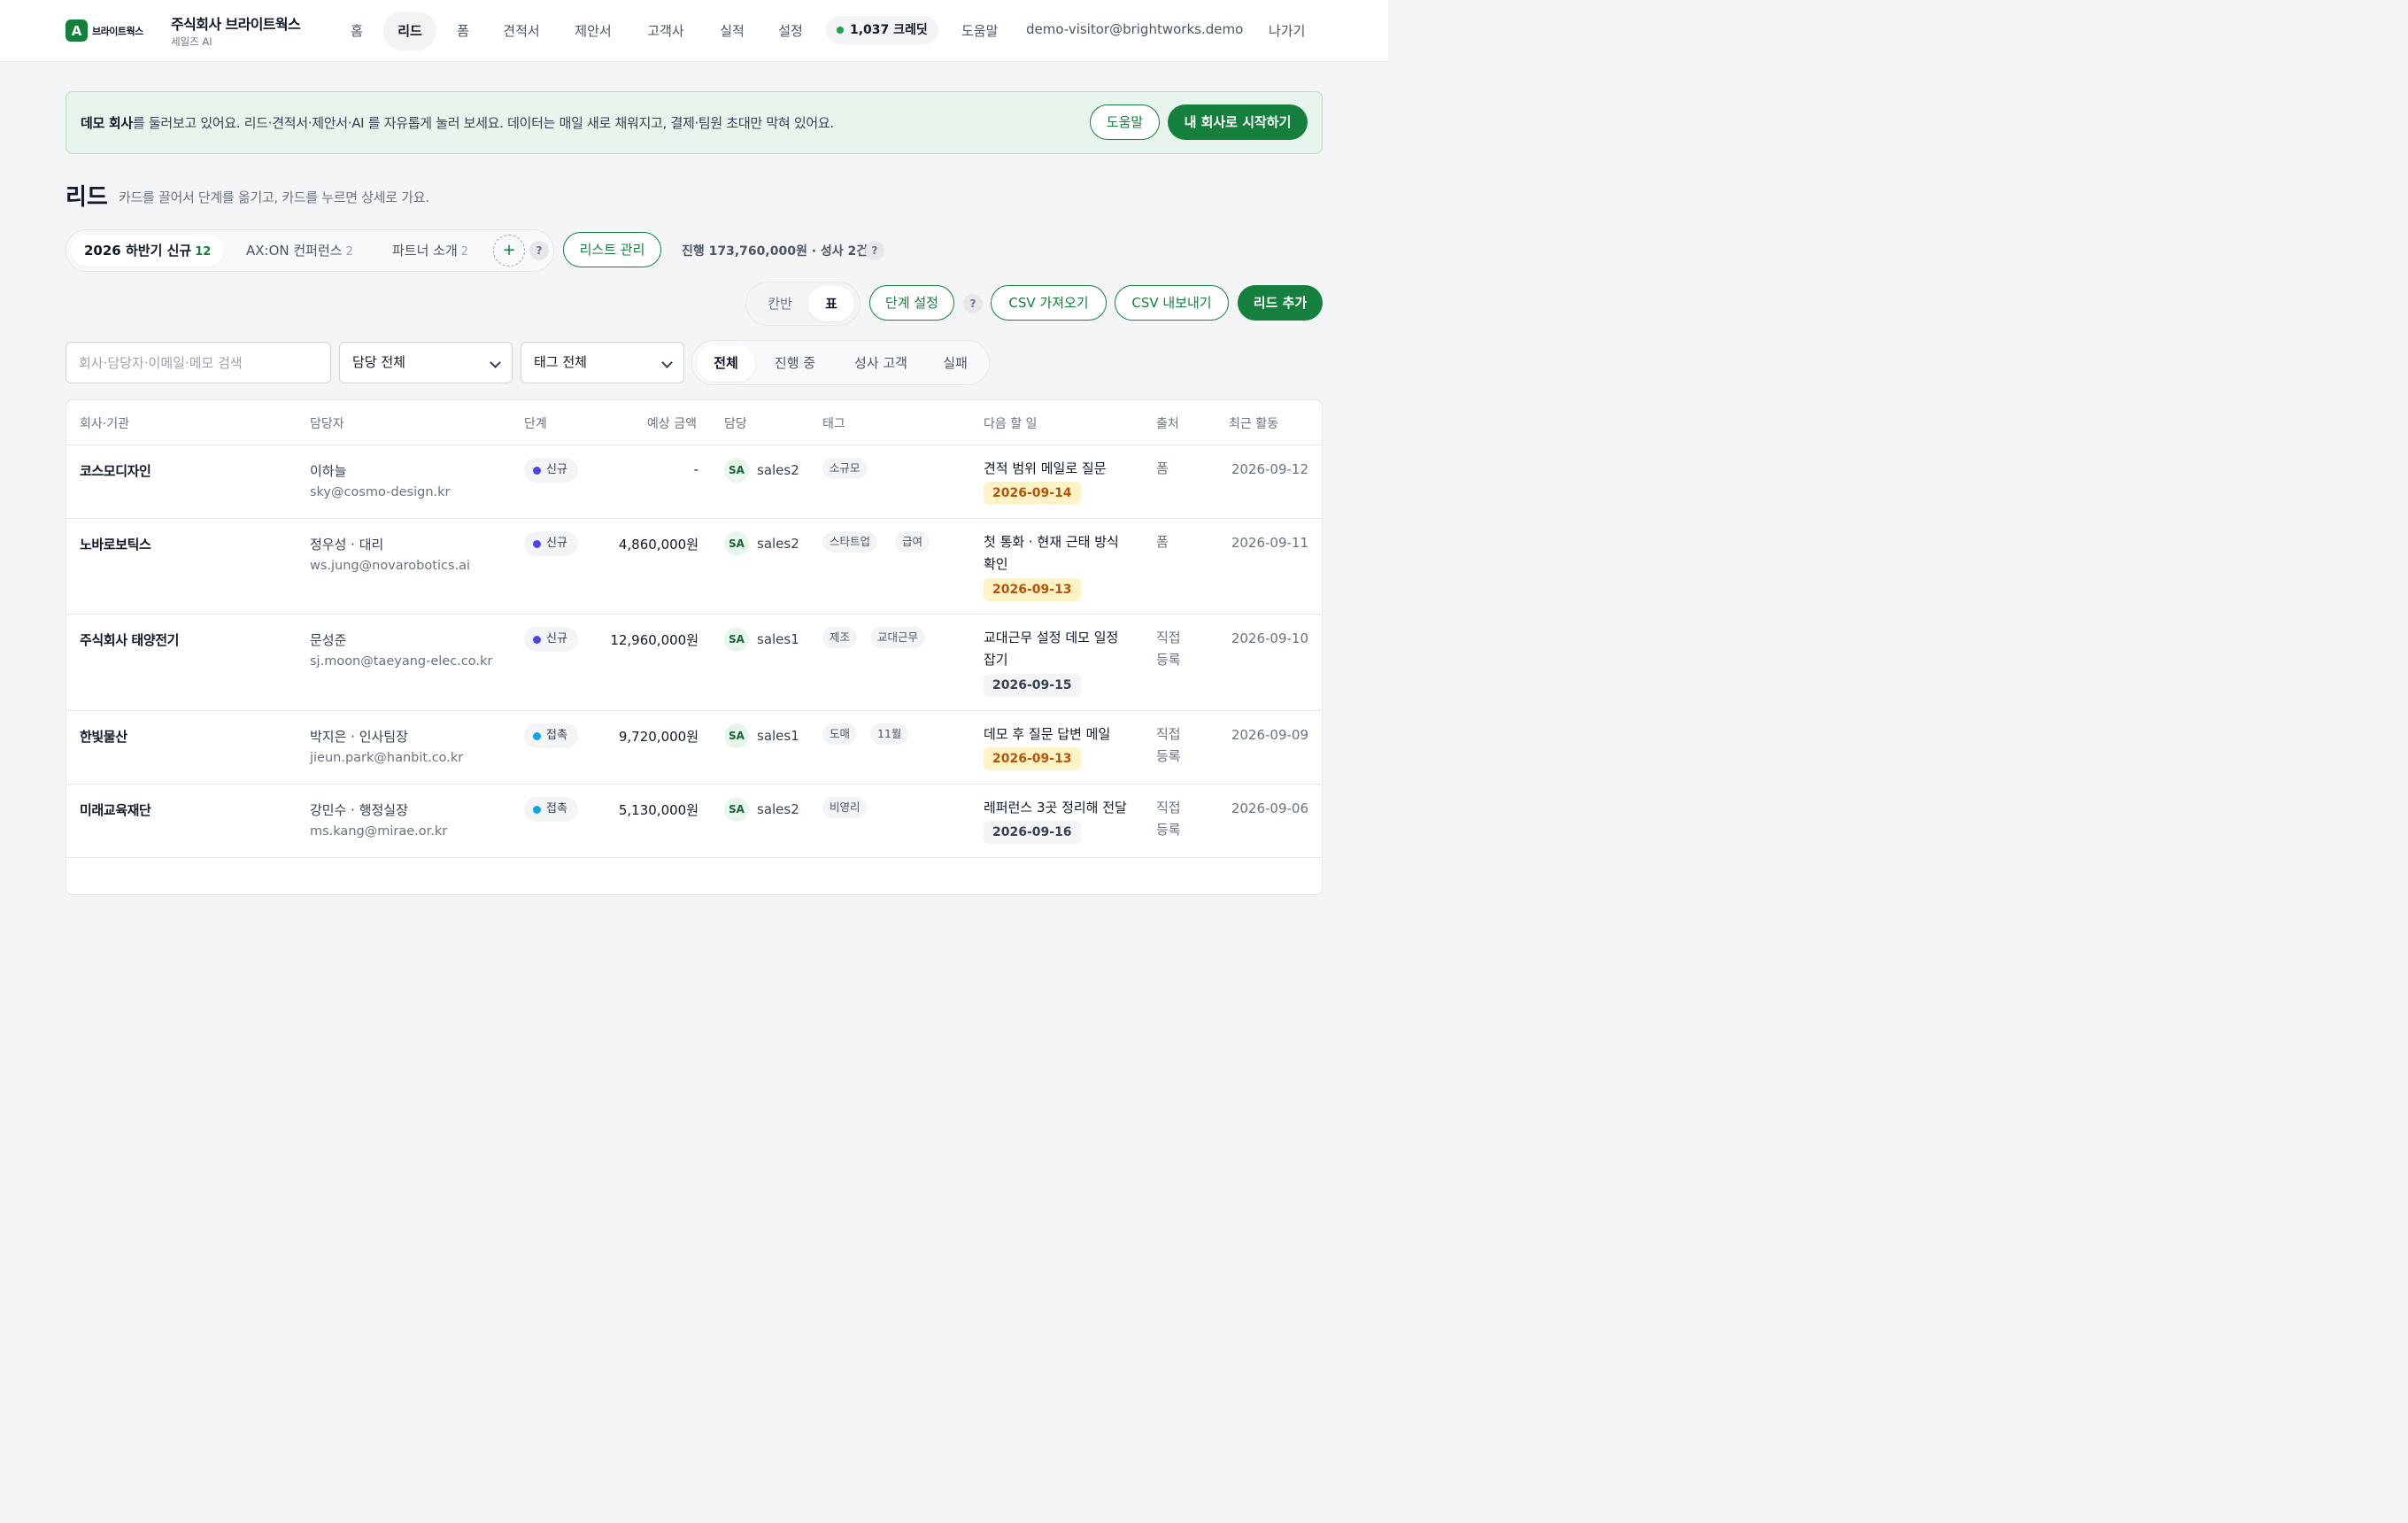 The image size is (2408, 1523). Describe the element at coordinates (556, 639) in the screenshot. I see `stage-label: 신규` at that location.